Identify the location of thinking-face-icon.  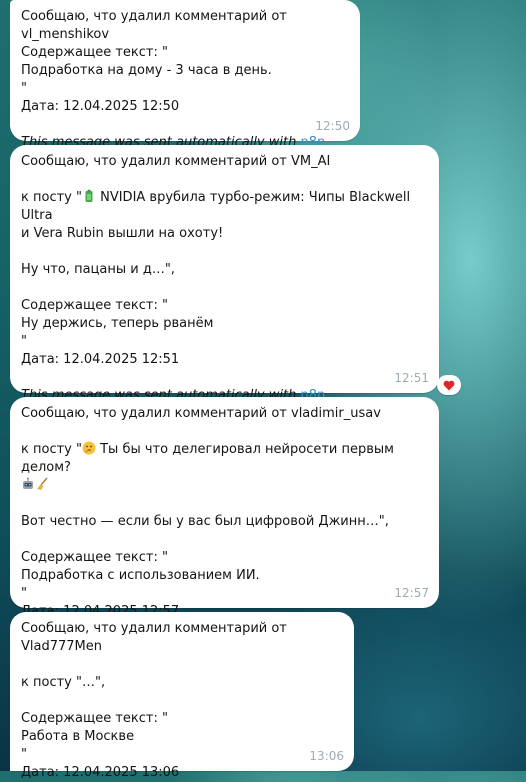
(89, 448).